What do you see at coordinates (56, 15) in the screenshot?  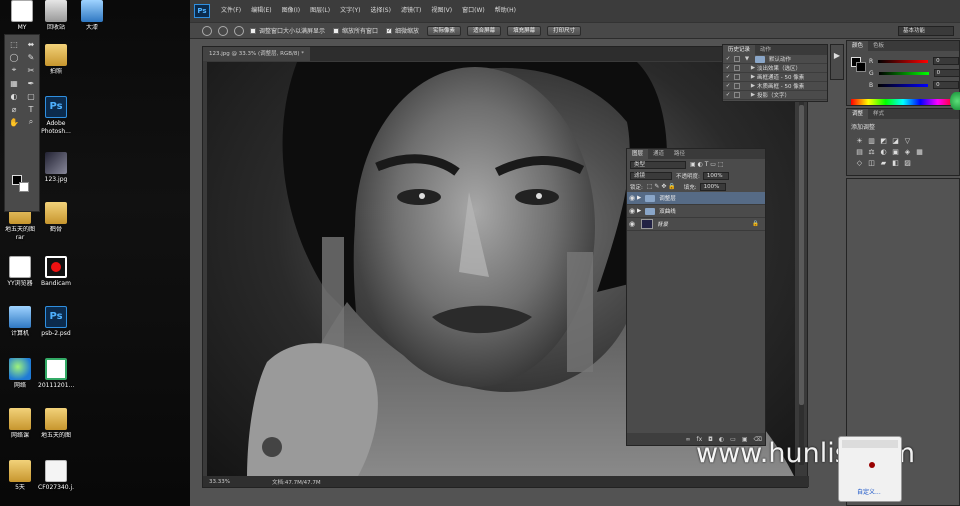 I see `desktop-icon: 回收站` at bounding box center [56, 15].